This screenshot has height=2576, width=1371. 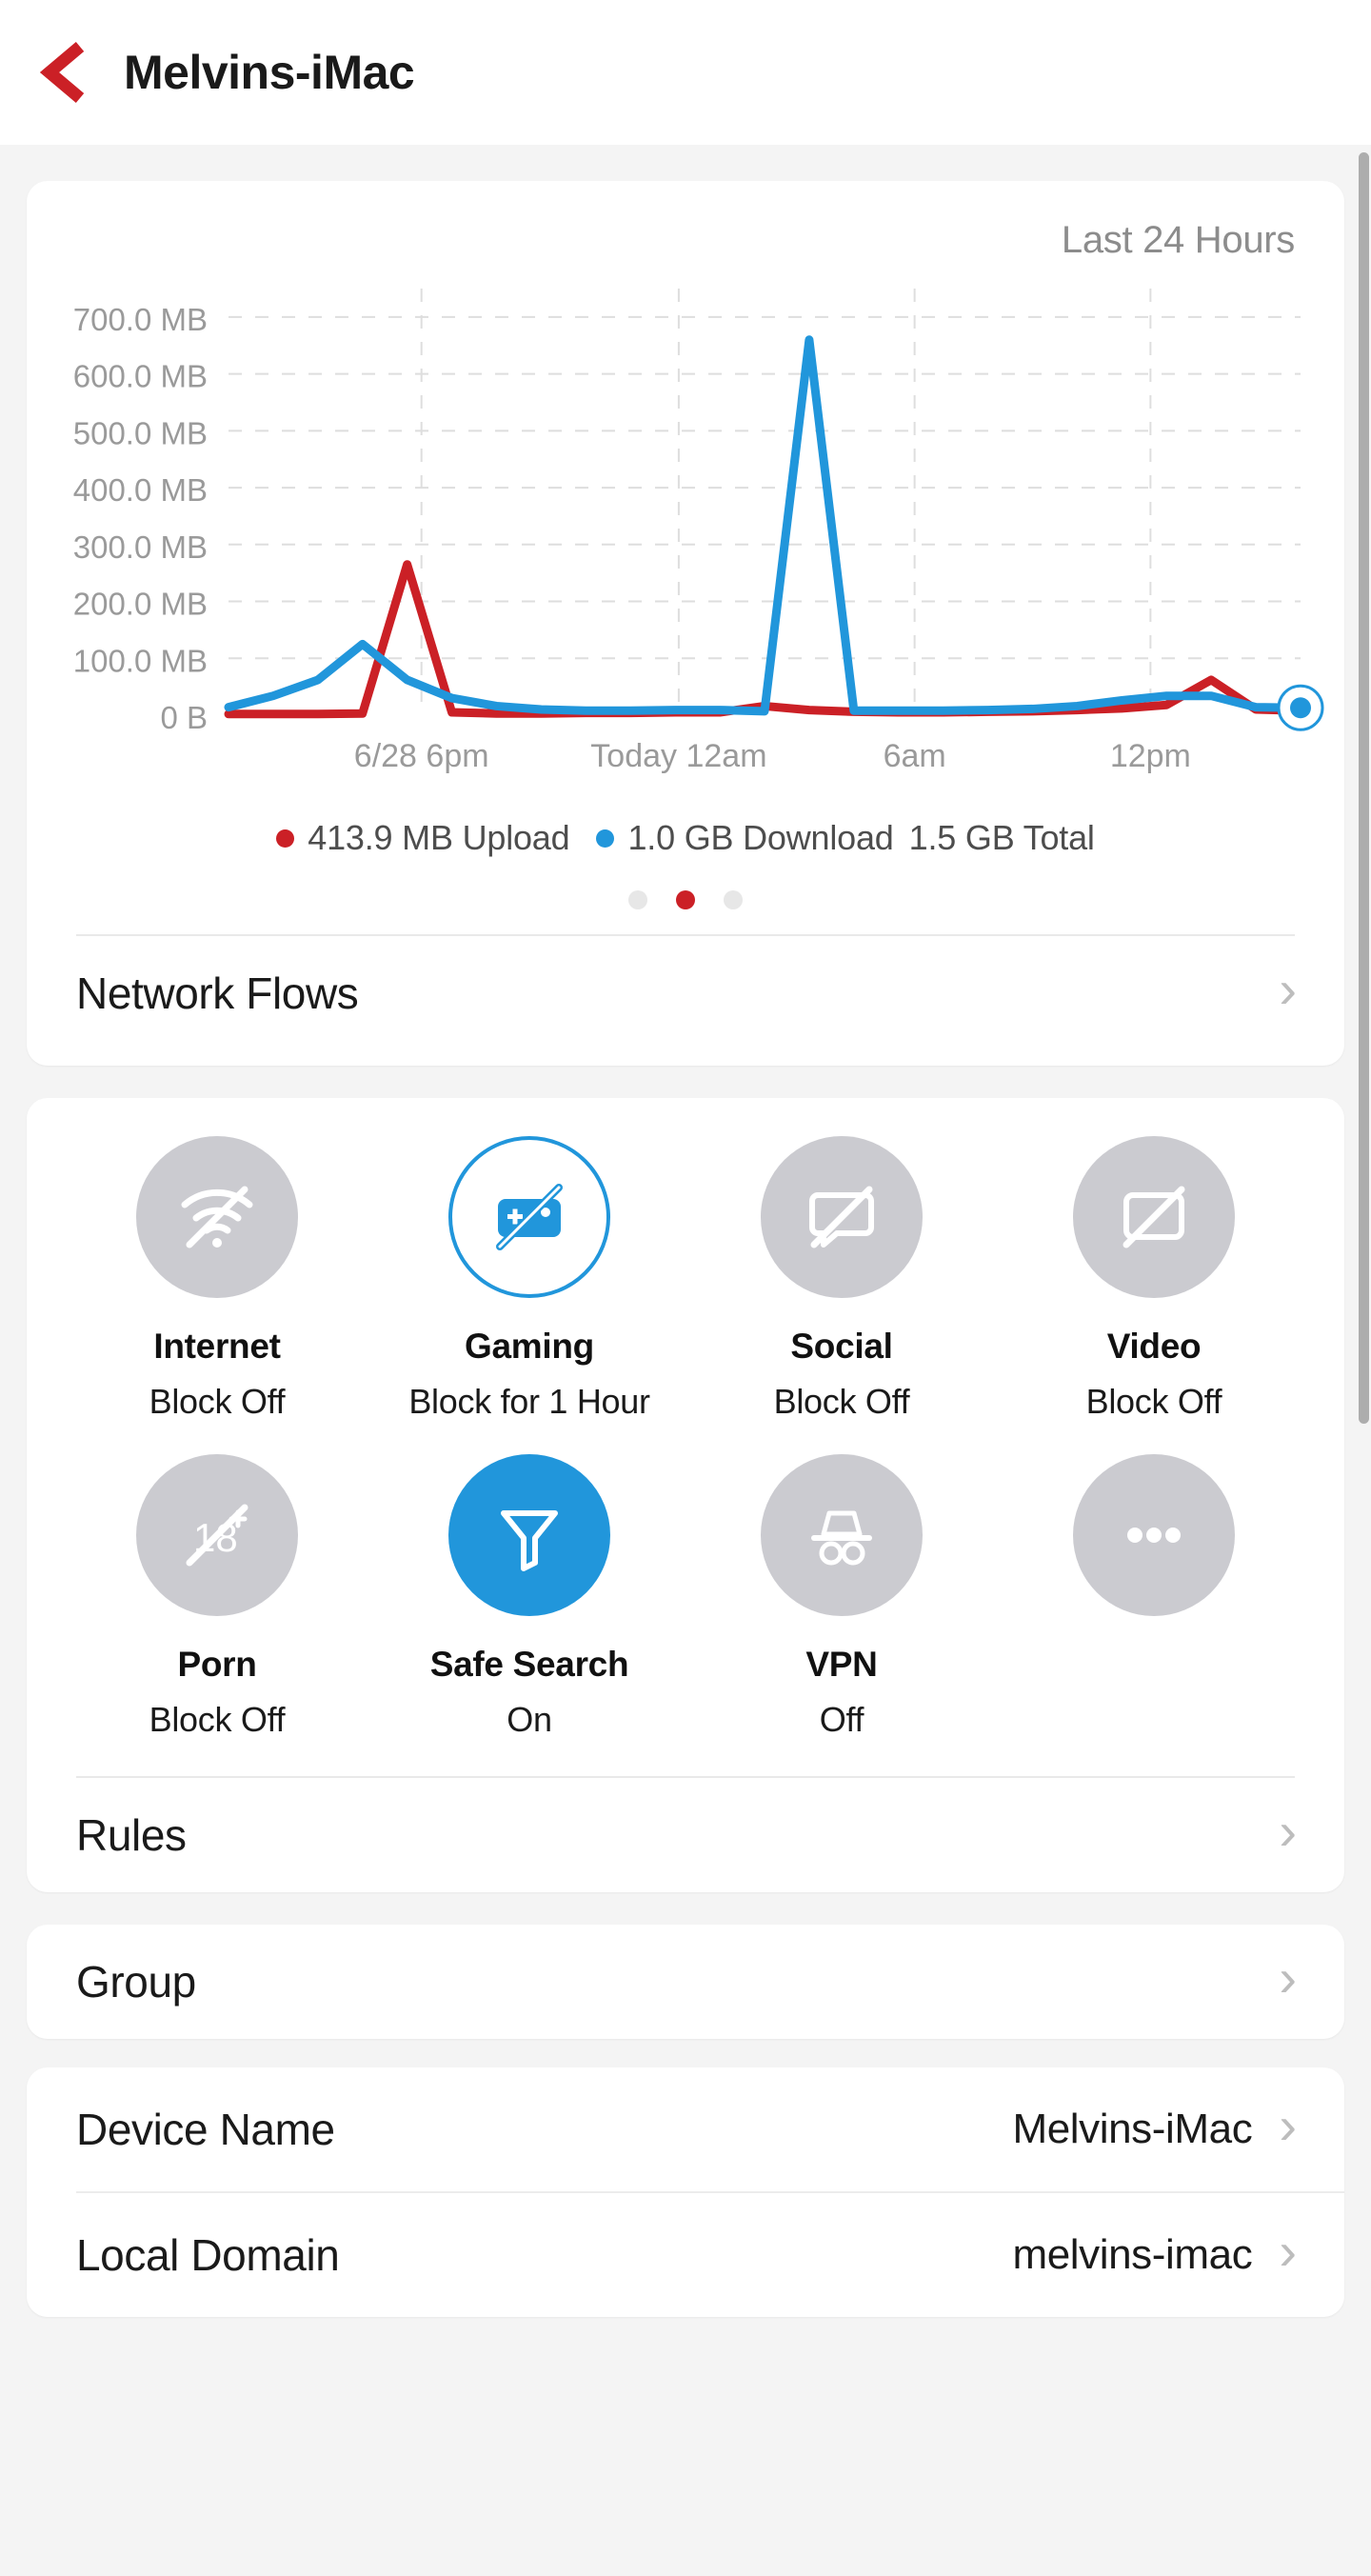 What do you see at coordinates (915, 756) in the screenshot?
I see `svg-text: 6am` at bounding box center [915, 756].